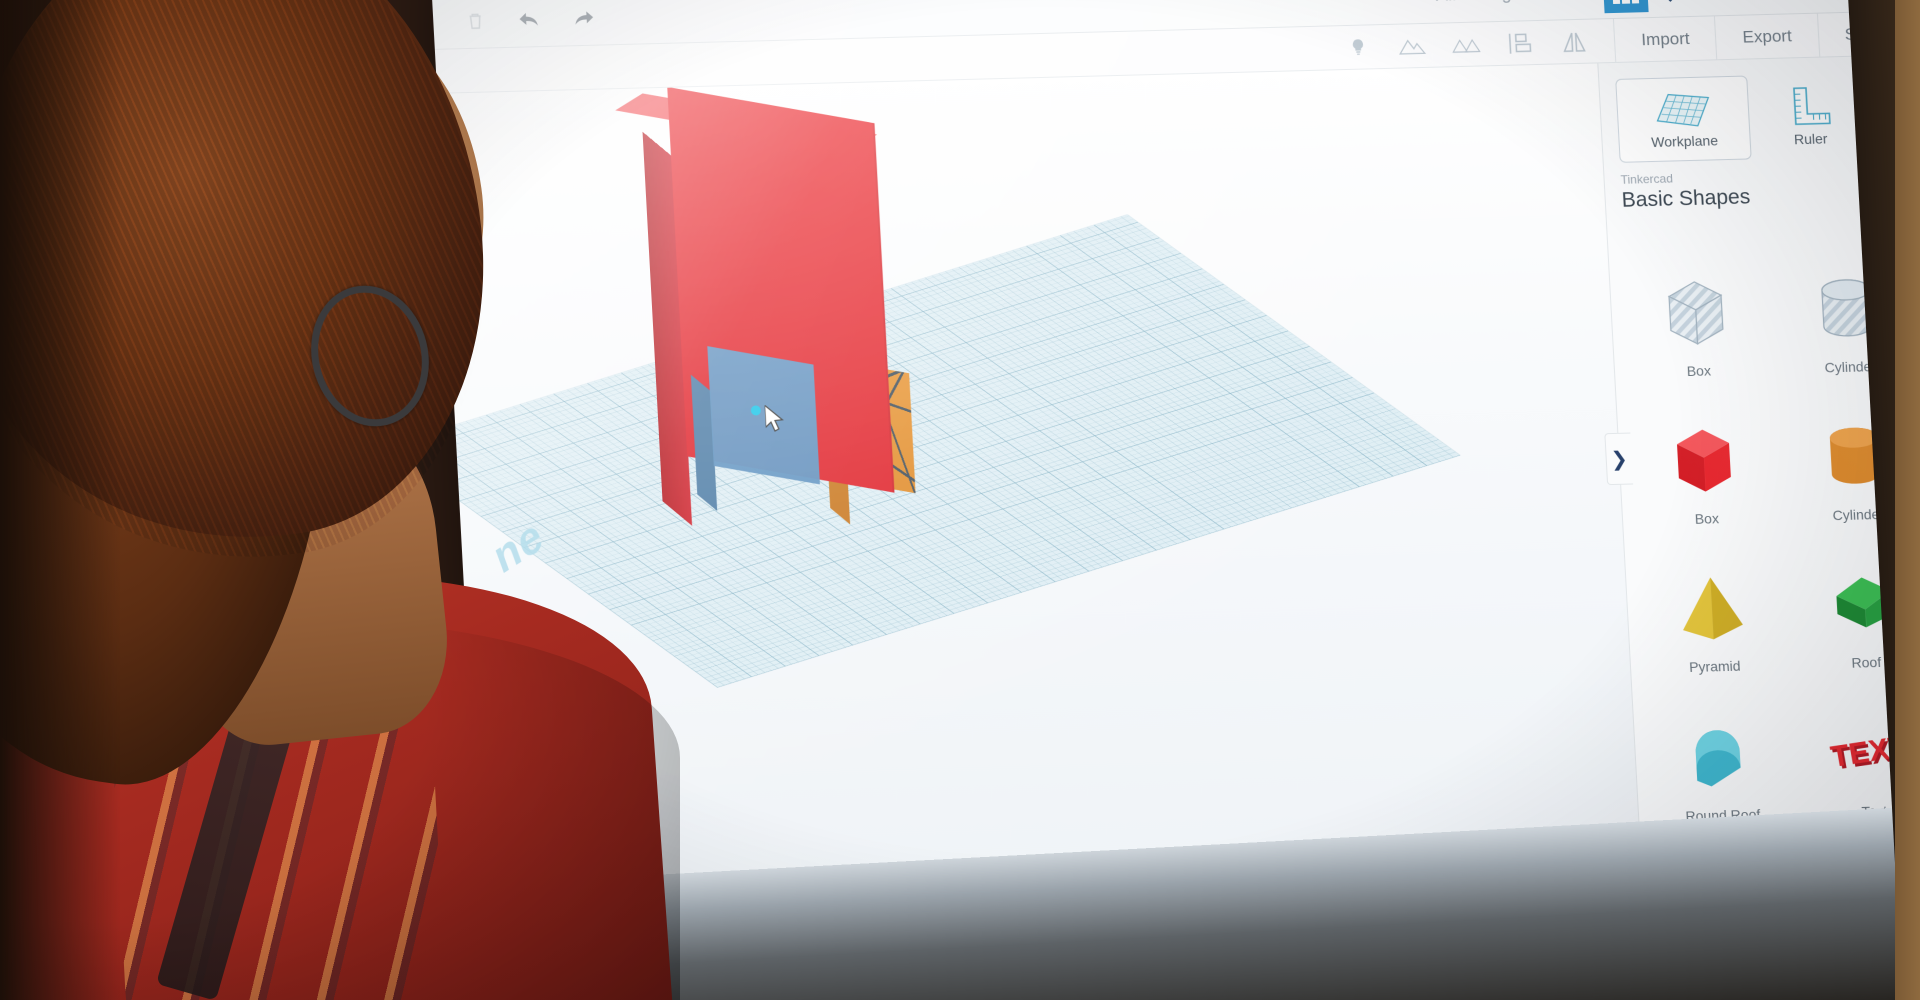  What do you see at coordinates (1713, 633) in the screenshot?
I see `shape-item-pyramid: Pyramid` at bounding box center [1713, 633].